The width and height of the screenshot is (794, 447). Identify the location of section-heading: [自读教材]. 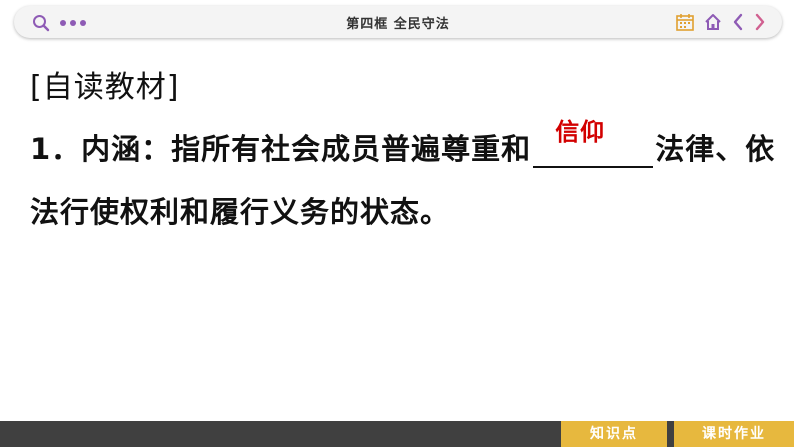
(105, 87).